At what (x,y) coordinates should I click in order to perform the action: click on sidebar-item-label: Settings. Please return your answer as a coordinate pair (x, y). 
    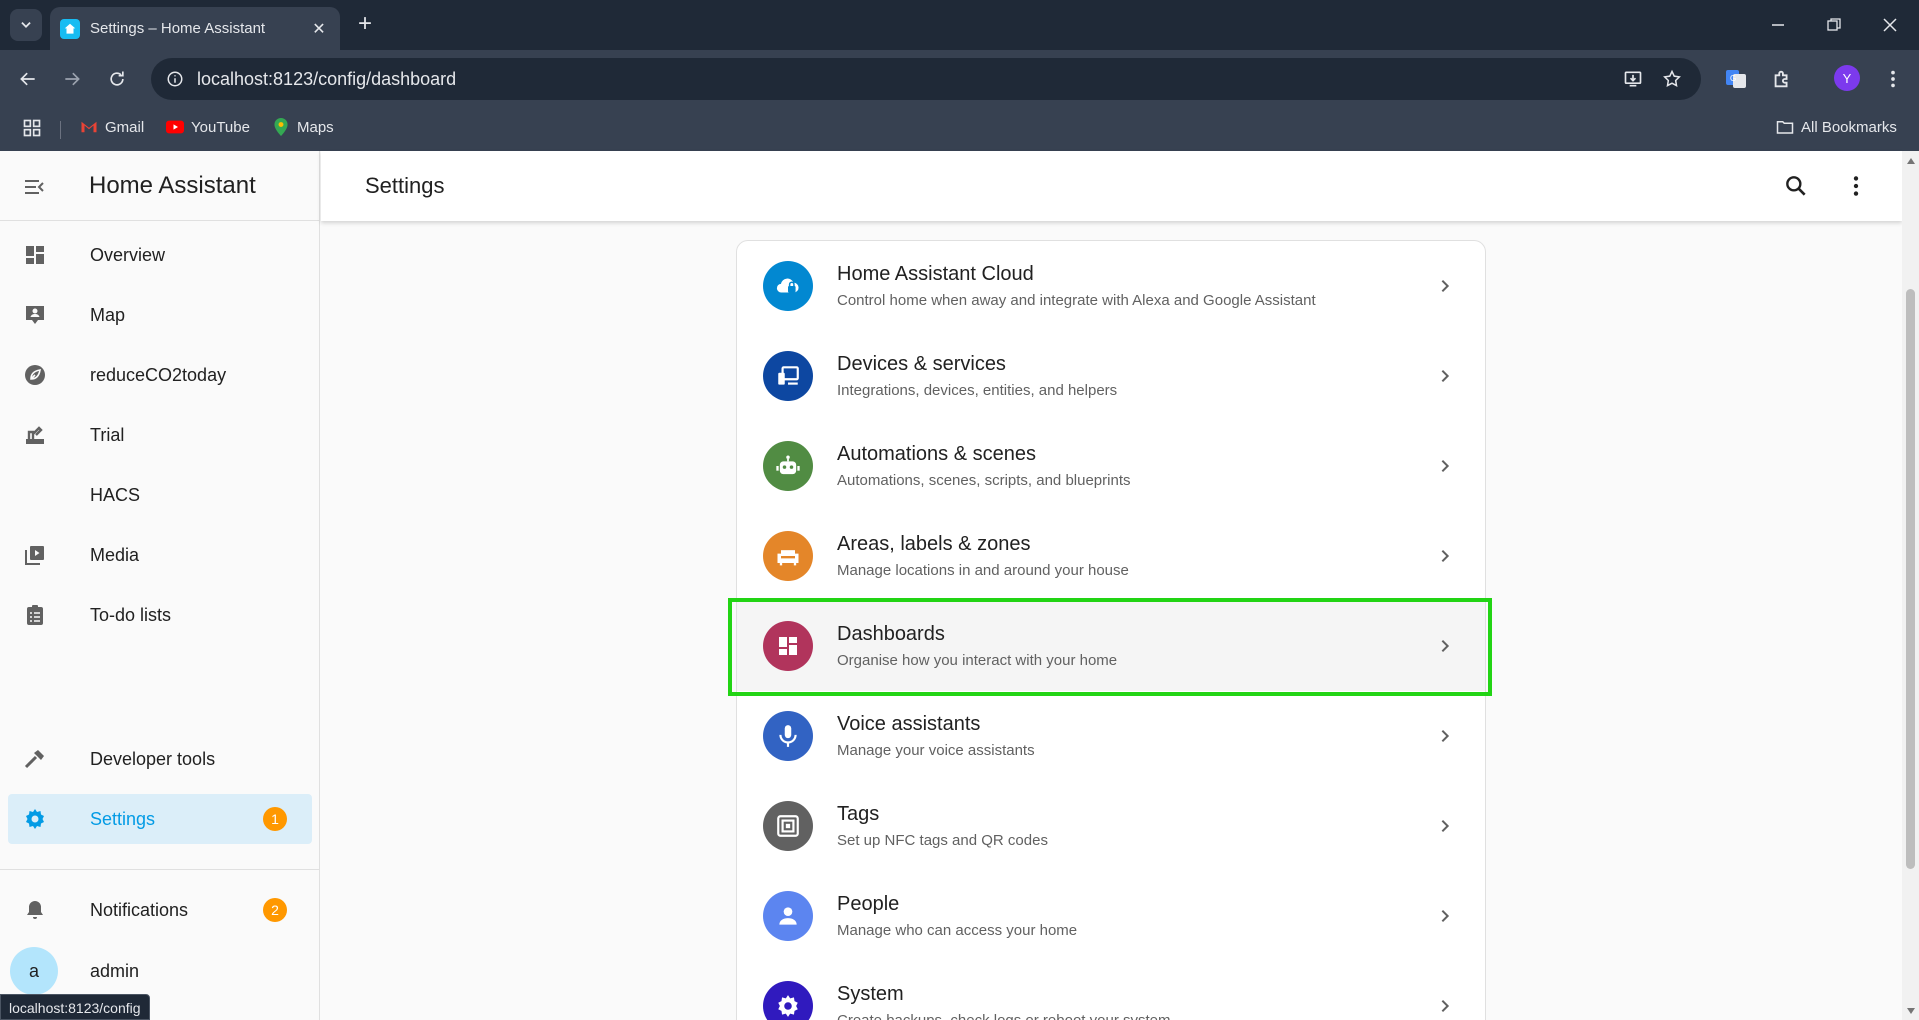
    Looking at the image, I should click on (123, 819).